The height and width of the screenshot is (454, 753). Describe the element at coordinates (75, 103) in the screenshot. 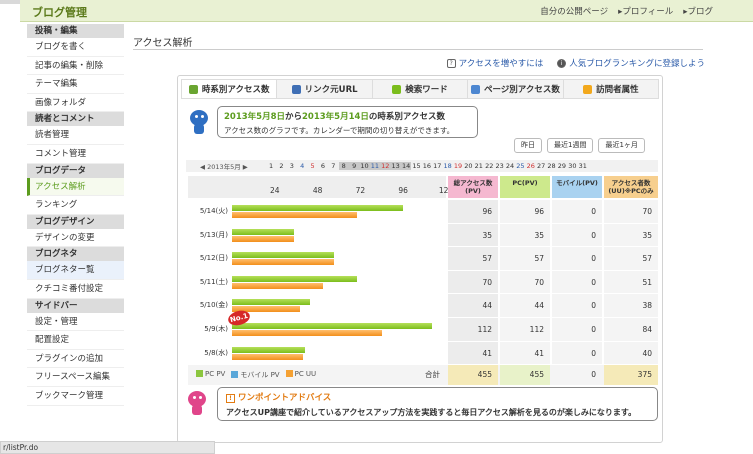

I see `sidebar-item: 画像フォルダ` at that location.